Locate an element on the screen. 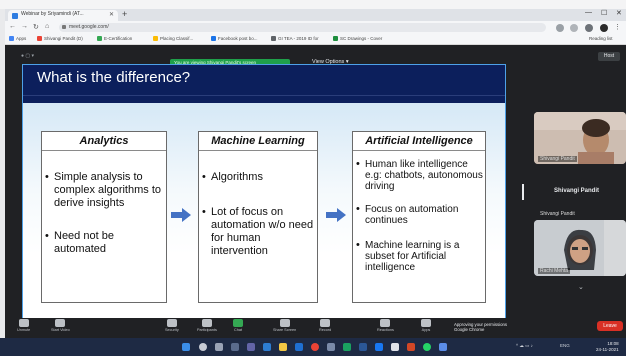  card-bullet: Focus on automation continues is located at coordinates (419, 215).